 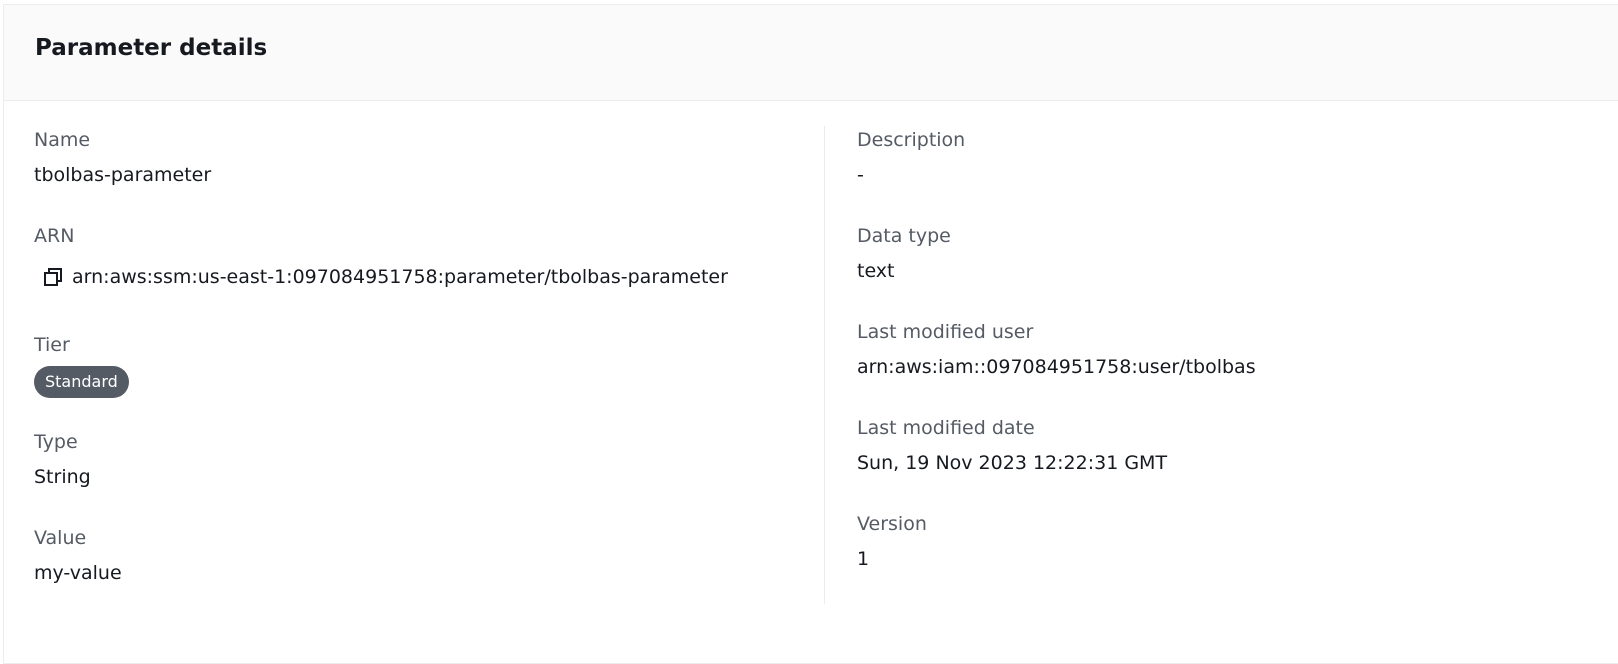 What do you see at coordinates (824, 365) in the screenshot?
I see `column-divider` at bounding box center [824, 365].